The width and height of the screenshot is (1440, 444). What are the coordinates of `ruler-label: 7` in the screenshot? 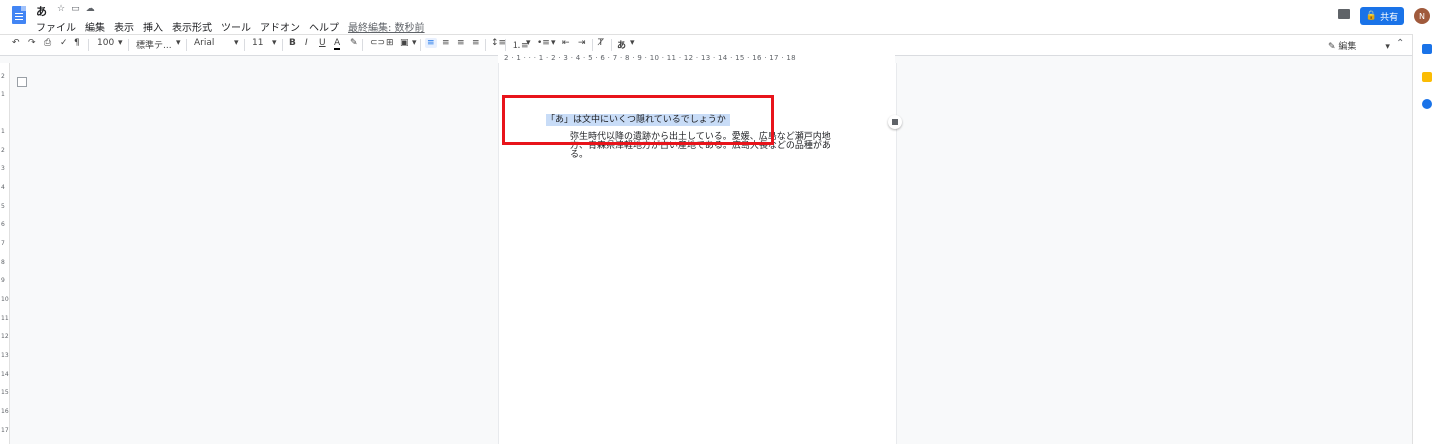 It's located at (3, 243).